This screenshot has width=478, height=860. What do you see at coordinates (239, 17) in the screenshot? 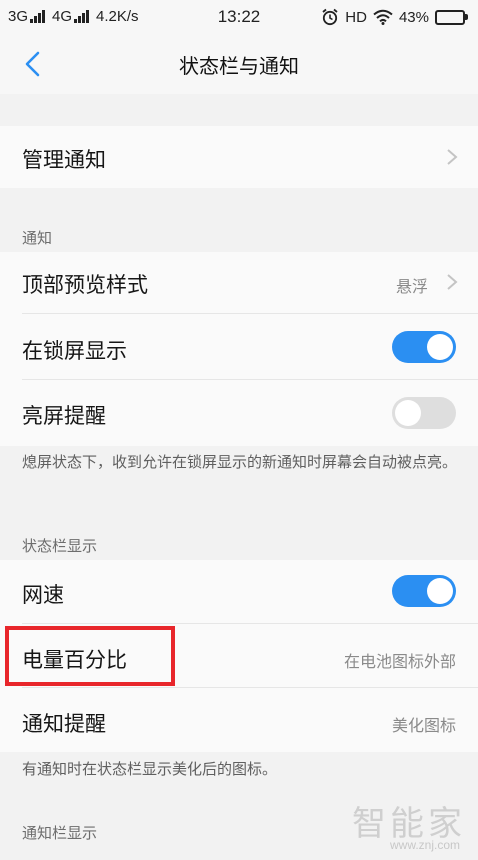
I see `status-bar: 3G 4G 4.2K/s 13:22 HD 43%` at bounding box center [239, 17].